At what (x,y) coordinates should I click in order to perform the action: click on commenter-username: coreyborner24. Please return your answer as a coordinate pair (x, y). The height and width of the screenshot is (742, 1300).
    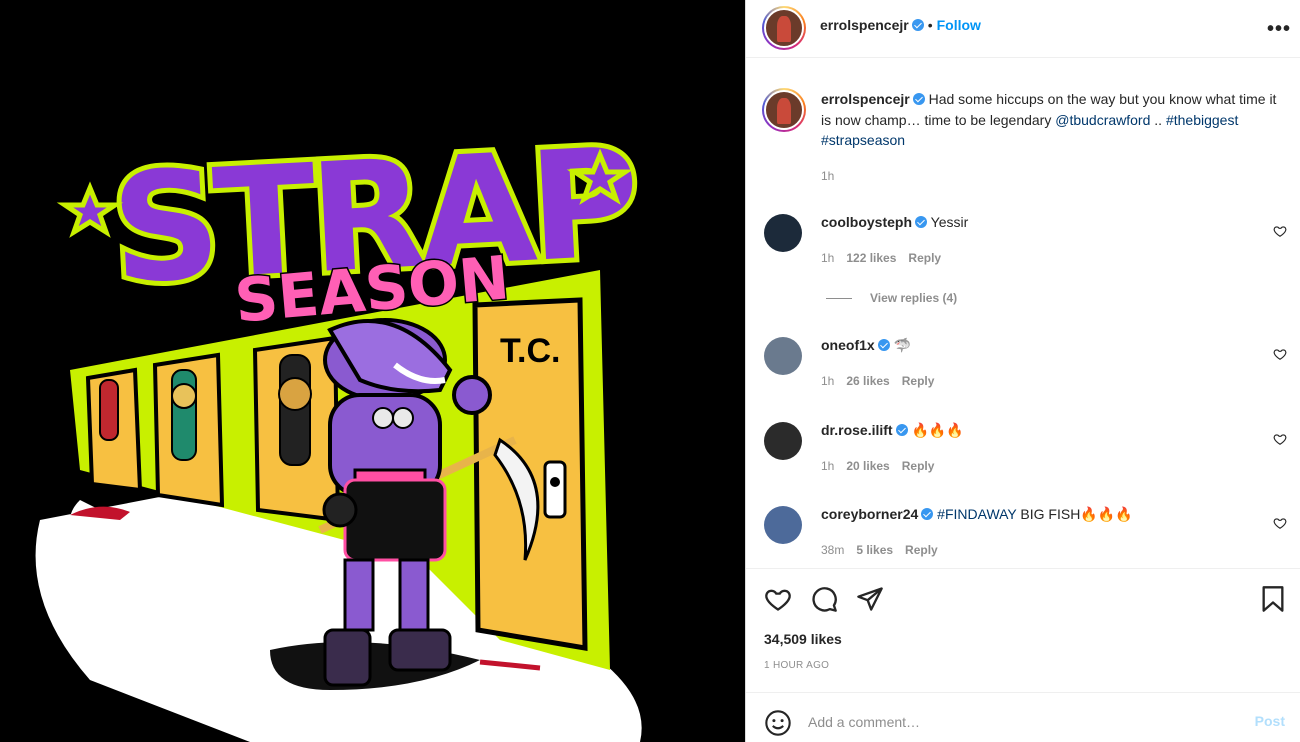
    Looking at the image, I should click on (869, 514).